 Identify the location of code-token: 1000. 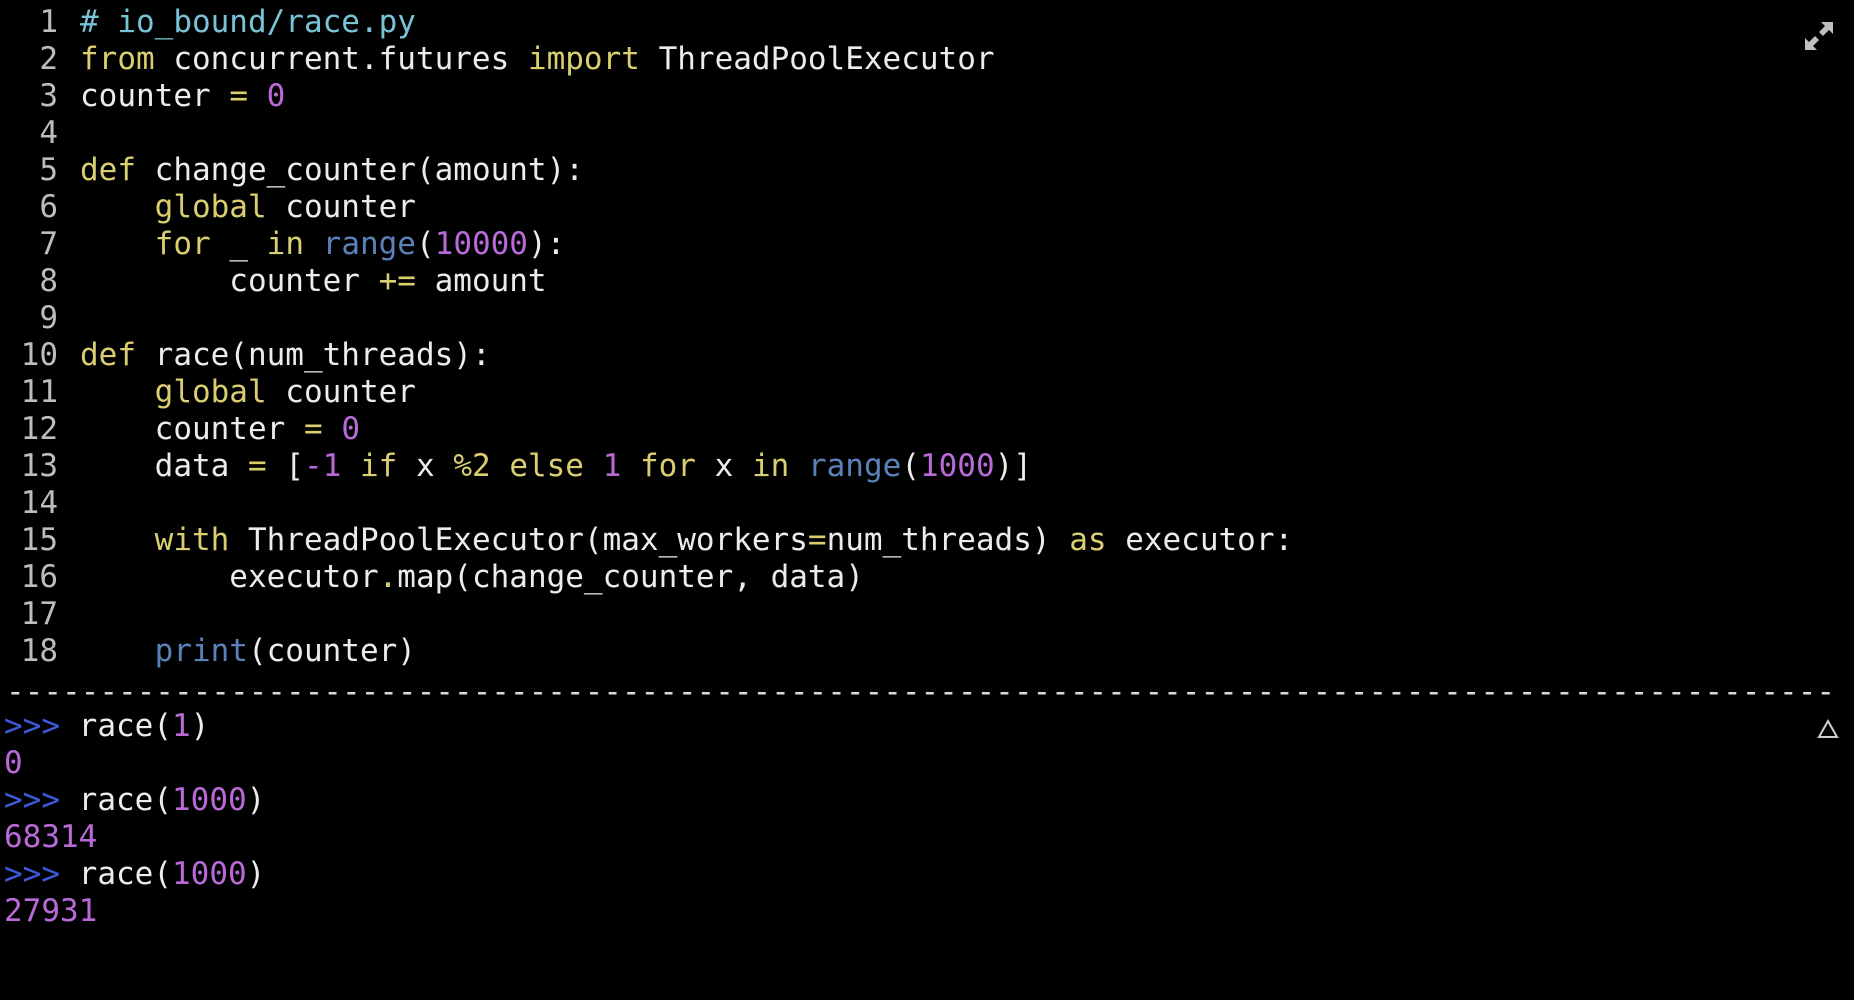
(957, 466).